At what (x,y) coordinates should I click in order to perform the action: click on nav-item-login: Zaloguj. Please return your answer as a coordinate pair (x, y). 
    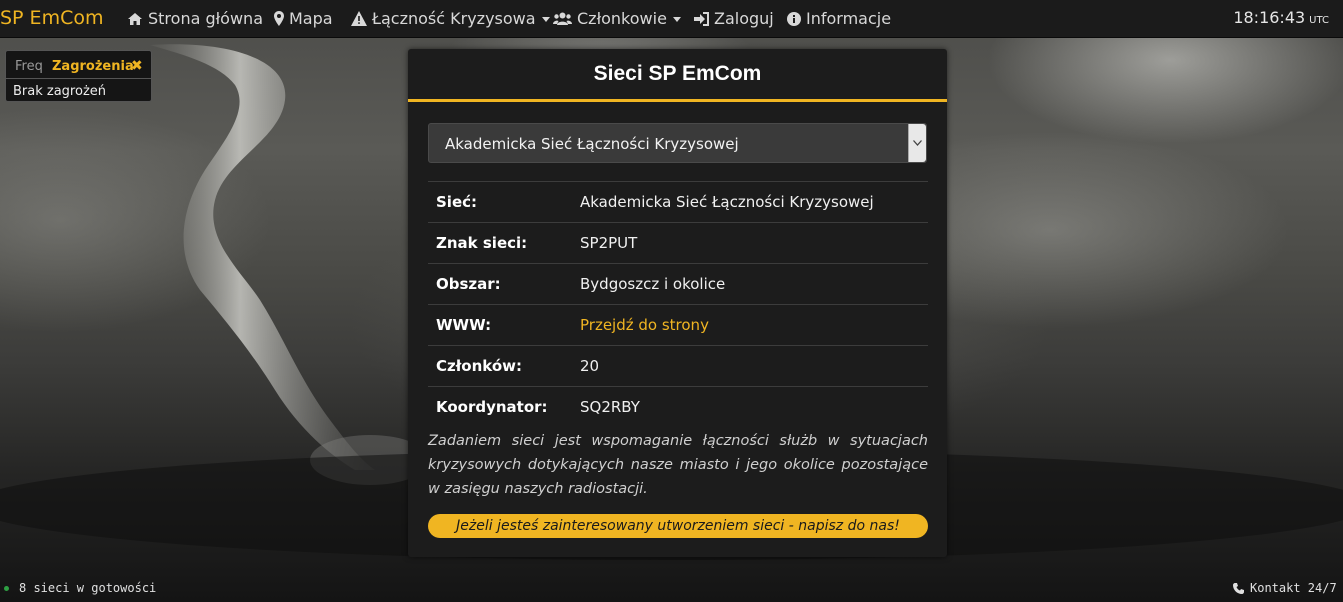
    Looking at the image, I should click on (734, 18).